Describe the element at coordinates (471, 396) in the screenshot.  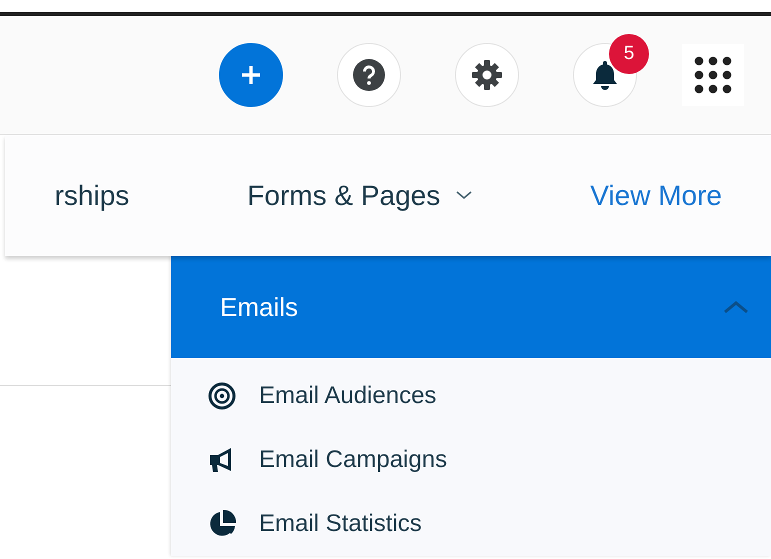
I see `menu-item: Email Audiences` at that location.